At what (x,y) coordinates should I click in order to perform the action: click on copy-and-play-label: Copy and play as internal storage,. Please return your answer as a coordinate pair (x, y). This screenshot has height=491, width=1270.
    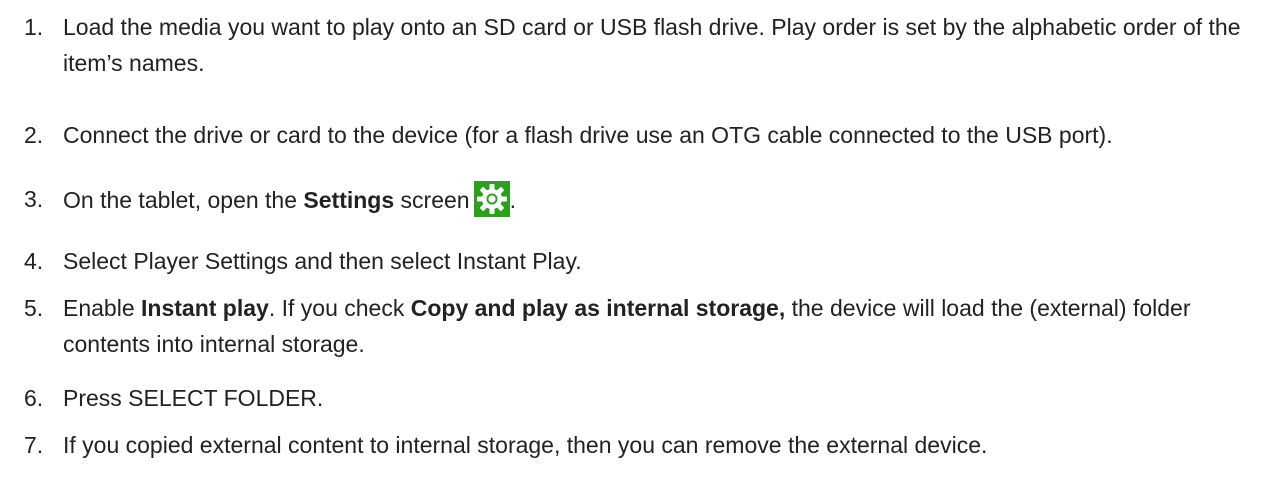
    Looking at the image, I should click on (598, 308).